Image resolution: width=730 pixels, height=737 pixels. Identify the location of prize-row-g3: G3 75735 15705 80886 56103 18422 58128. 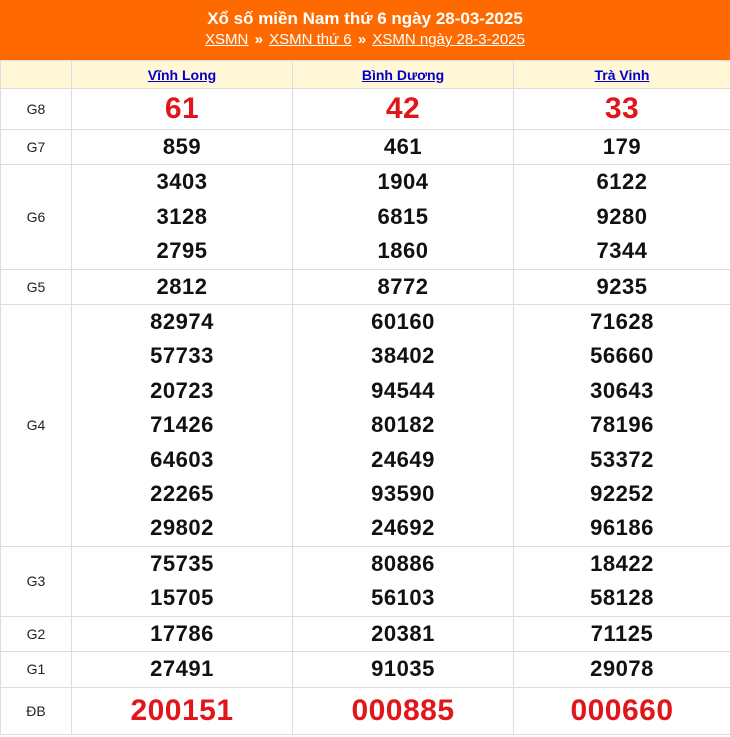
(365, 581).